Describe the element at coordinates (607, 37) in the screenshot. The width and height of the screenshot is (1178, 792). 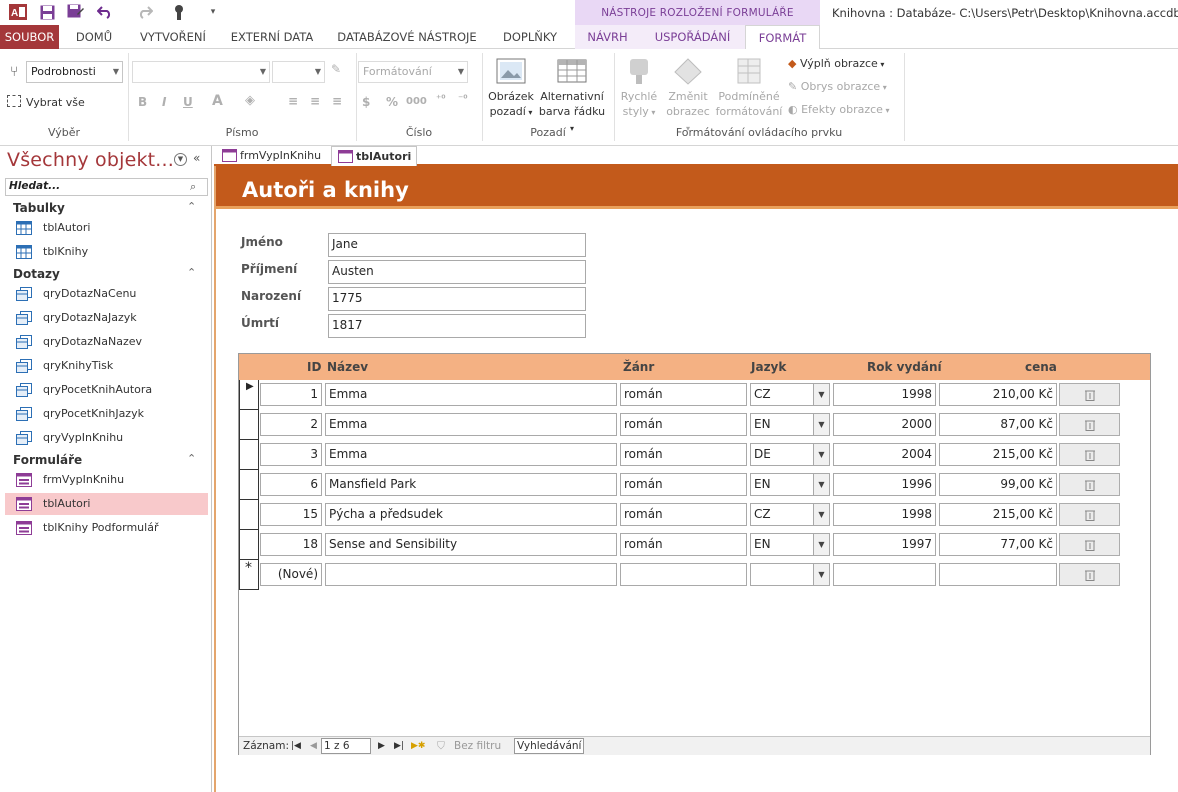
I see `tab-design: NÁVRH` at that location.